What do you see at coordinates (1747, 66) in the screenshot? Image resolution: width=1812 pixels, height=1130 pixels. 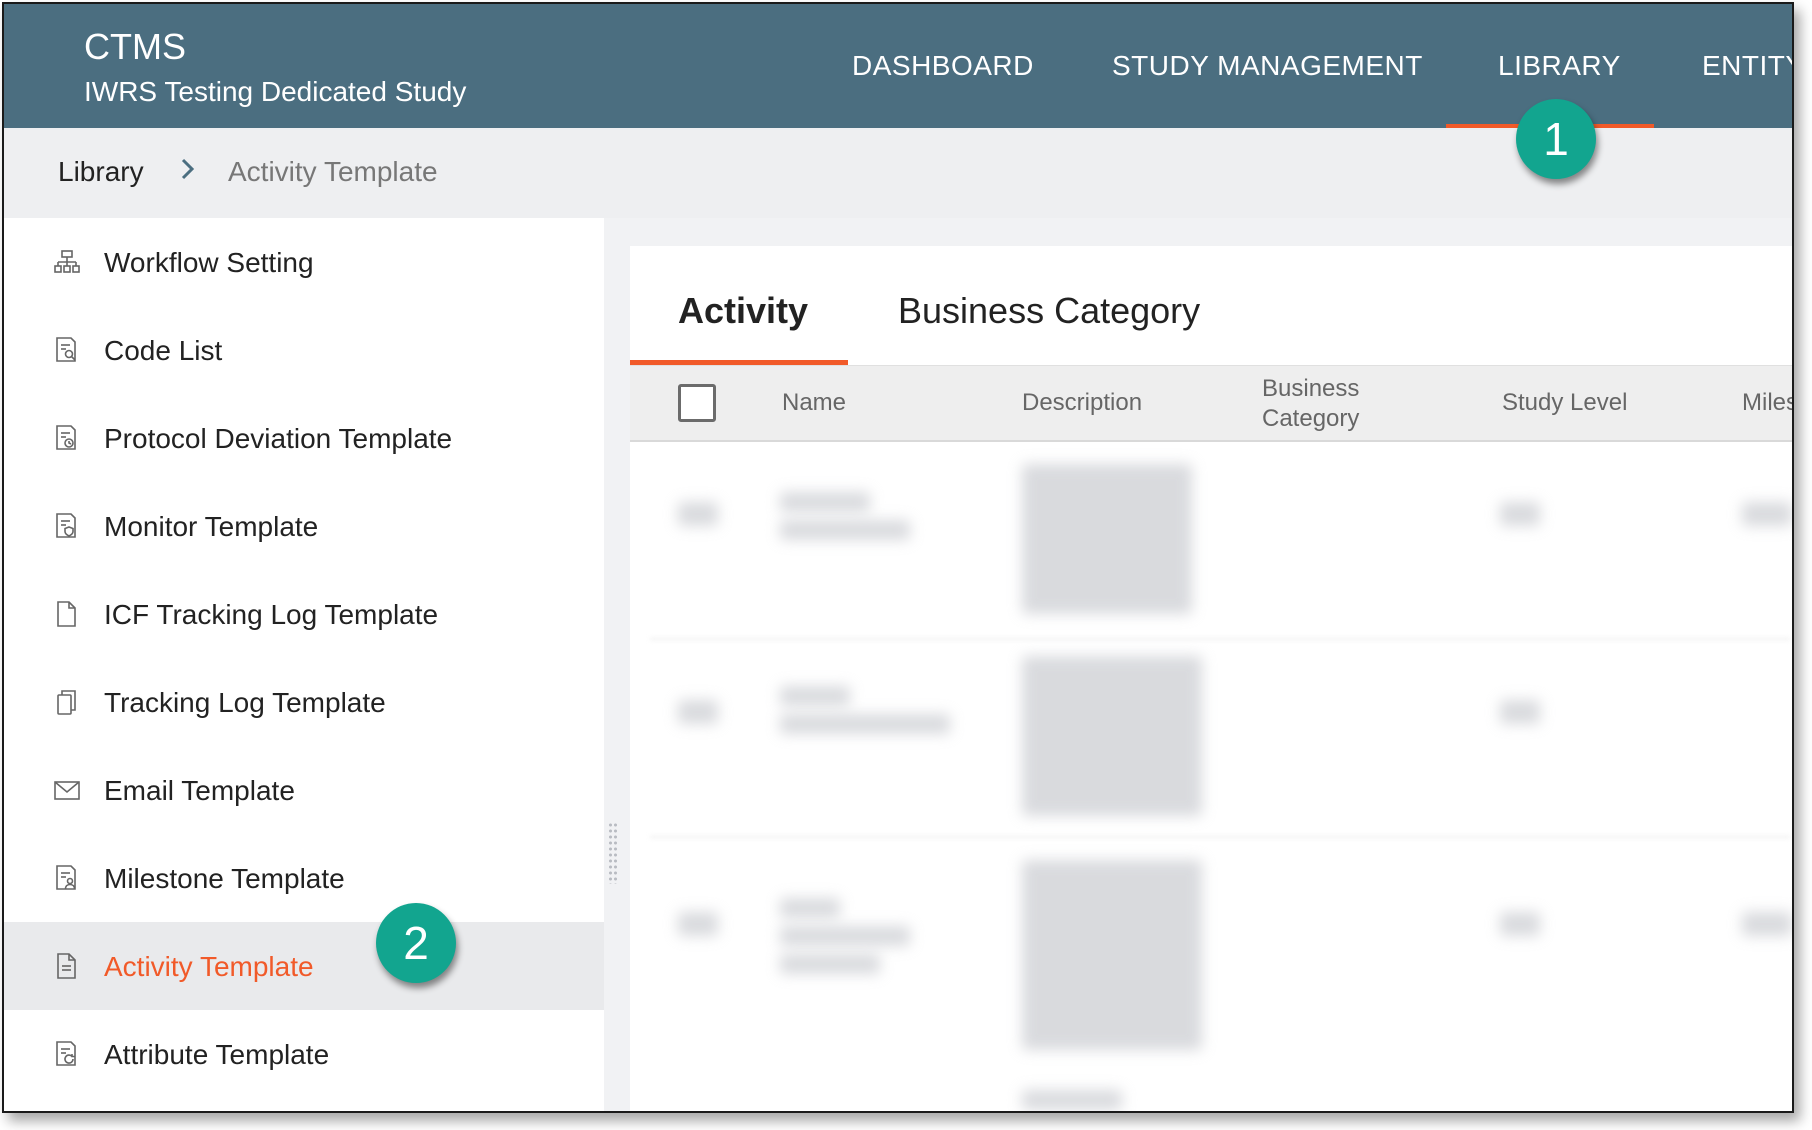 I see `nav-entity: ENTITY` at bounding box center [1747, 66].